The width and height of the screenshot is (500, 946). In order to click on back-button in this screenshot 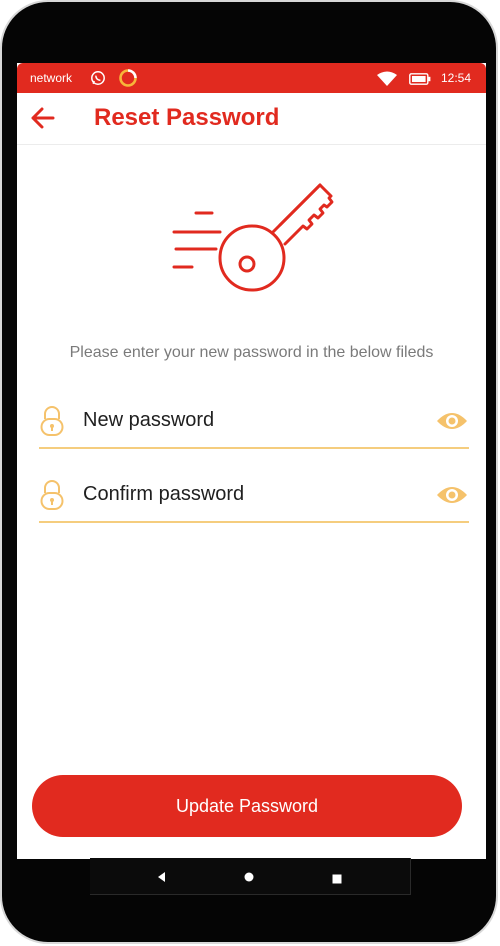, I will do `click(43, 118)`.